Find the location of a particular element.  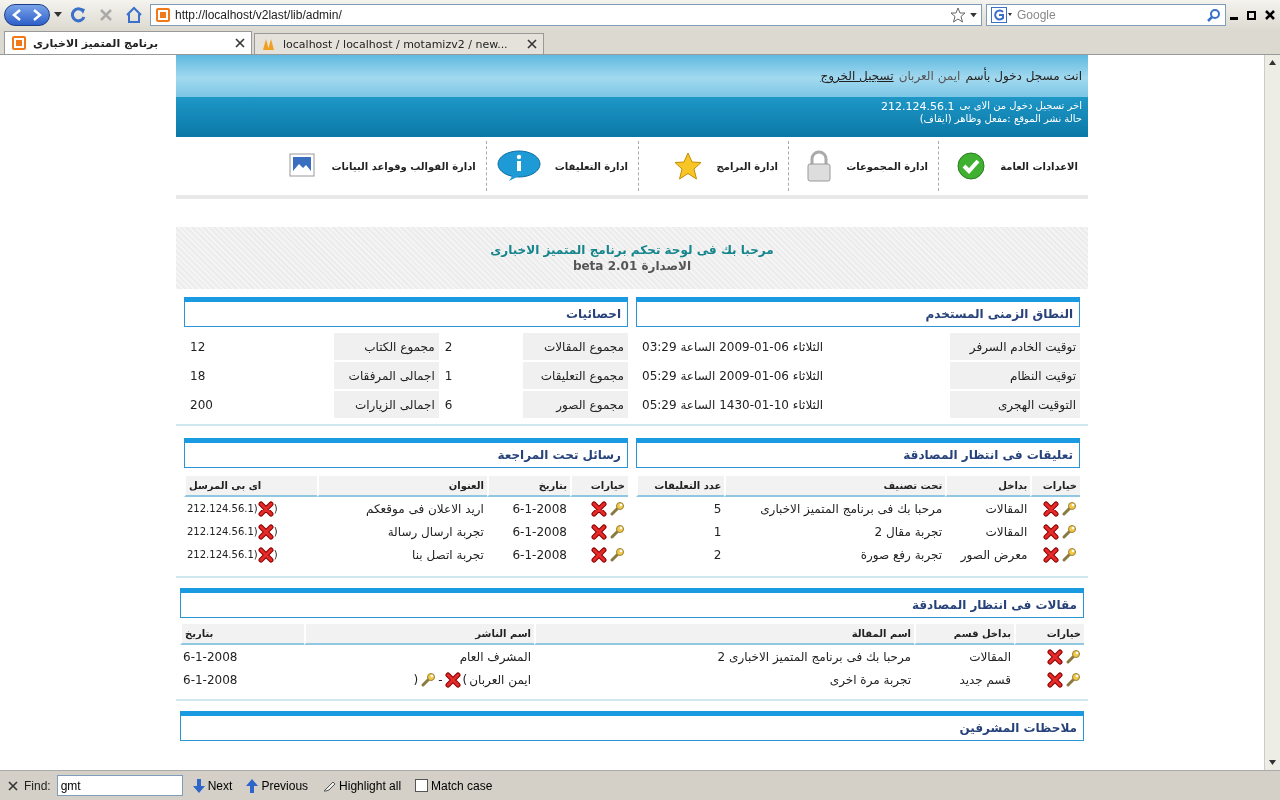

value-cell-text: الثلاثاء 10-01-1430 الساعة 05:29 is located at coordinates (733, 405).